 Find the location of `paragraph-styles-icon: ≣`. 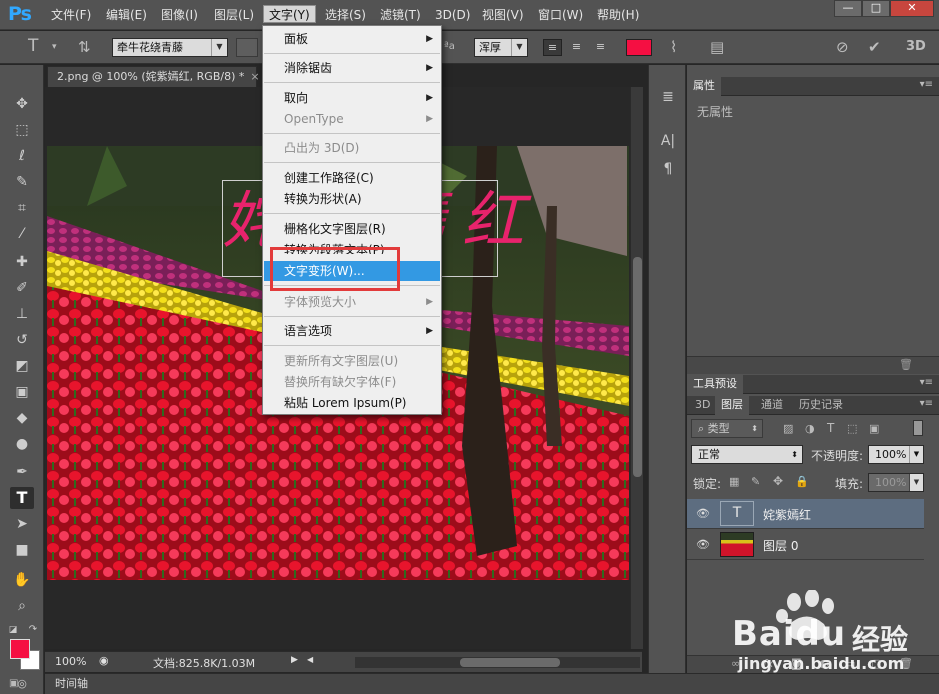

paragraph-styles-icon: ≣ is located at coordinates (668, 97).